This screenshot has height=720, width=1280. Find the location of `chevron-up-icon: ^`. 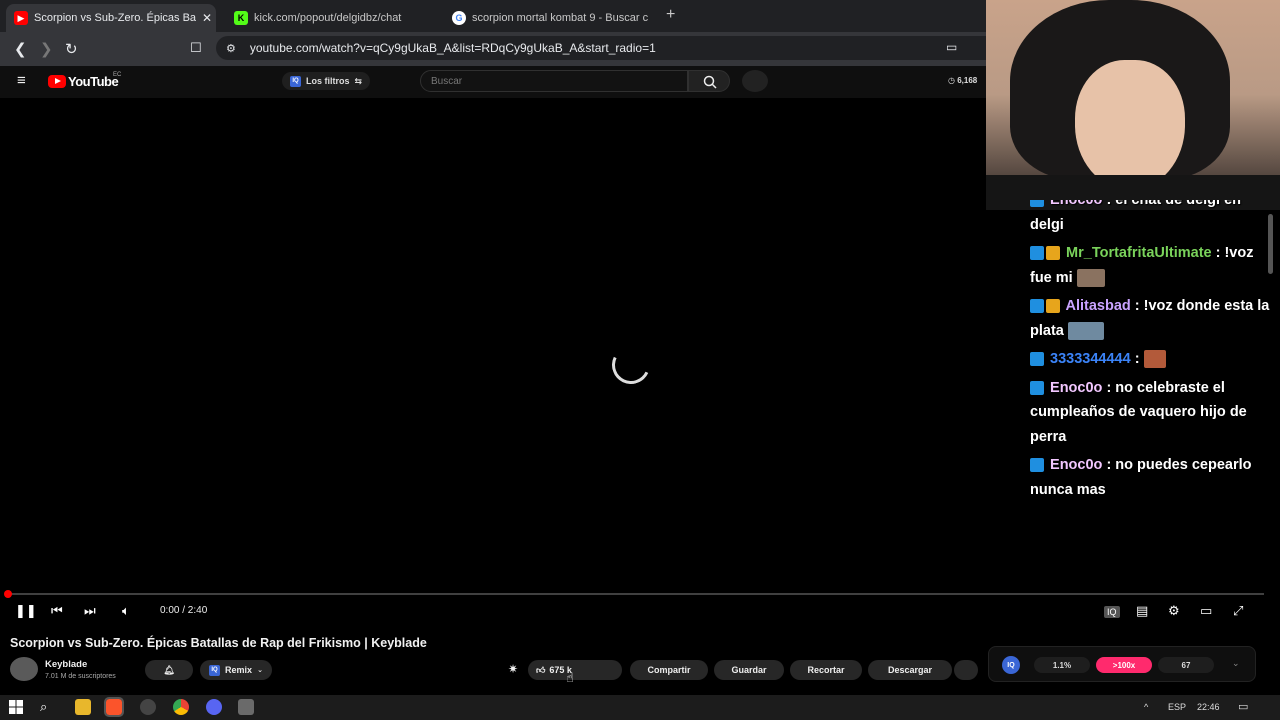

chevron-up-icon: ^ is located at coordinates (1146, 707).